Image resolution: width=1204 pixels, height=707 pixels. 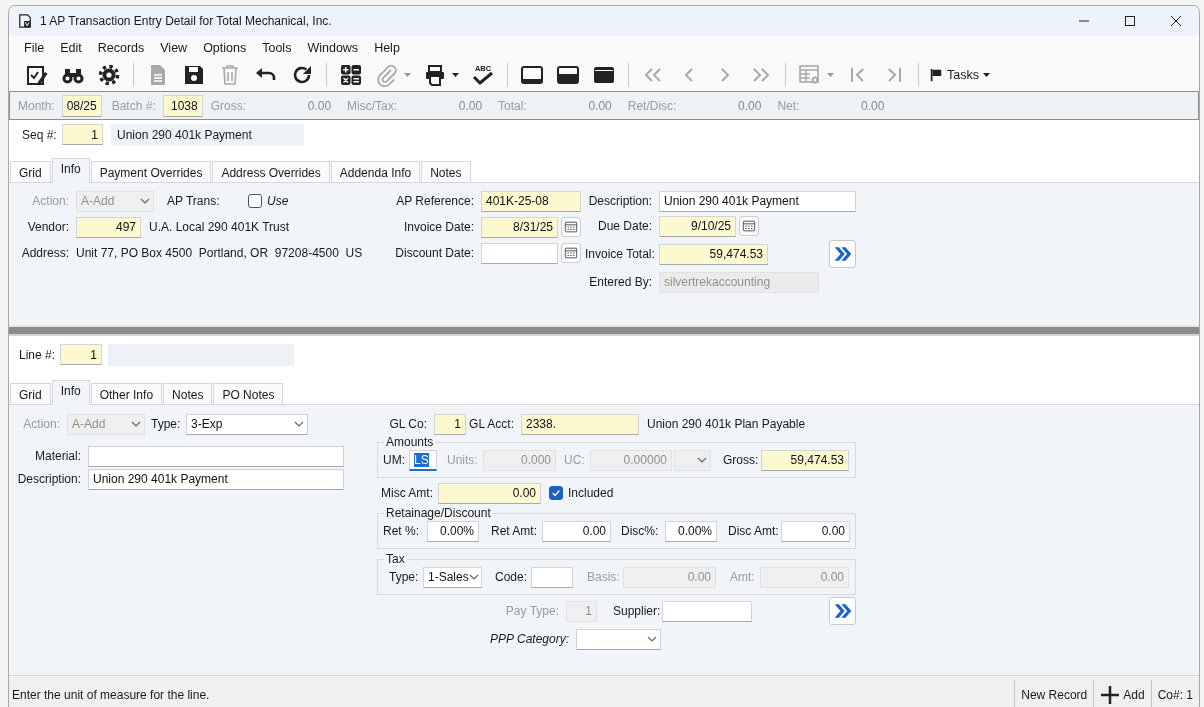 What do you see at coordinates (248, 393) in the screenshot?
I see `tab: PO Notes` at bounding box center [248, 393].